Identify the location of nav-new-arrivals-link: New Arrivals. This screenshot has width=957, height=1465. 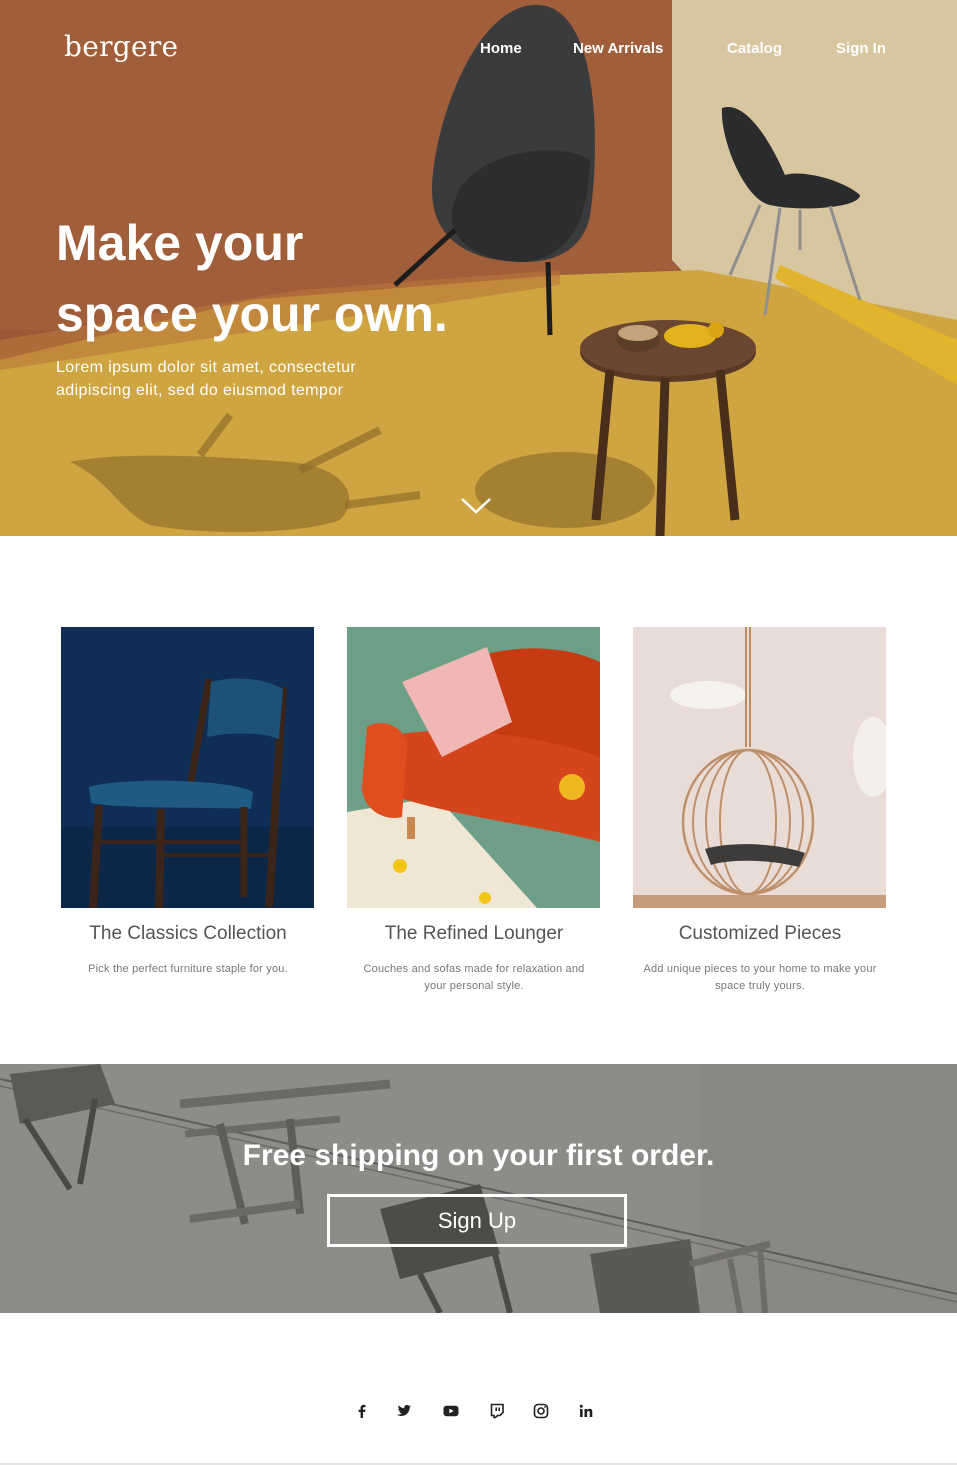
(618, 48).